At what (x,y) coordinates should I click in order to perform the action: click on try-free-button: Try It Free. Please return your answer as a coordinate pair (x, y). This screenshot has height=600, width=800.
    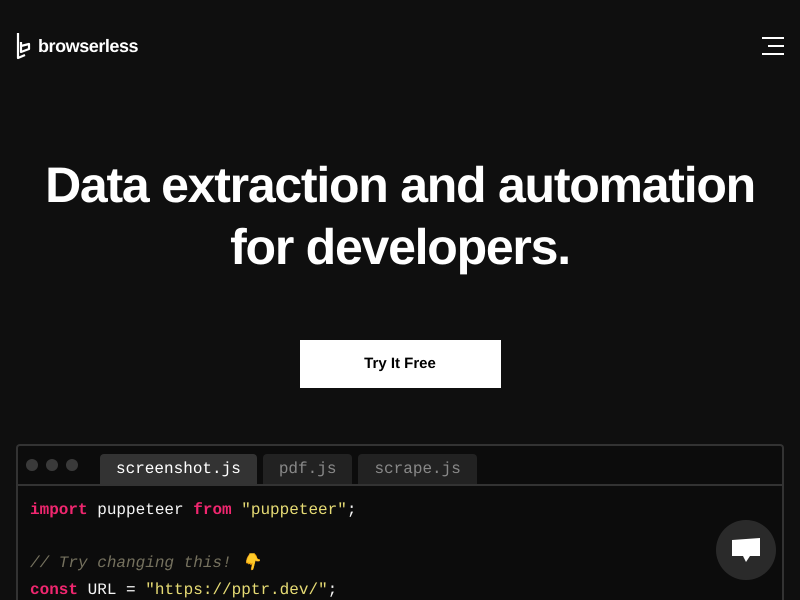
    Looking at the image, I should click on (400, 364).